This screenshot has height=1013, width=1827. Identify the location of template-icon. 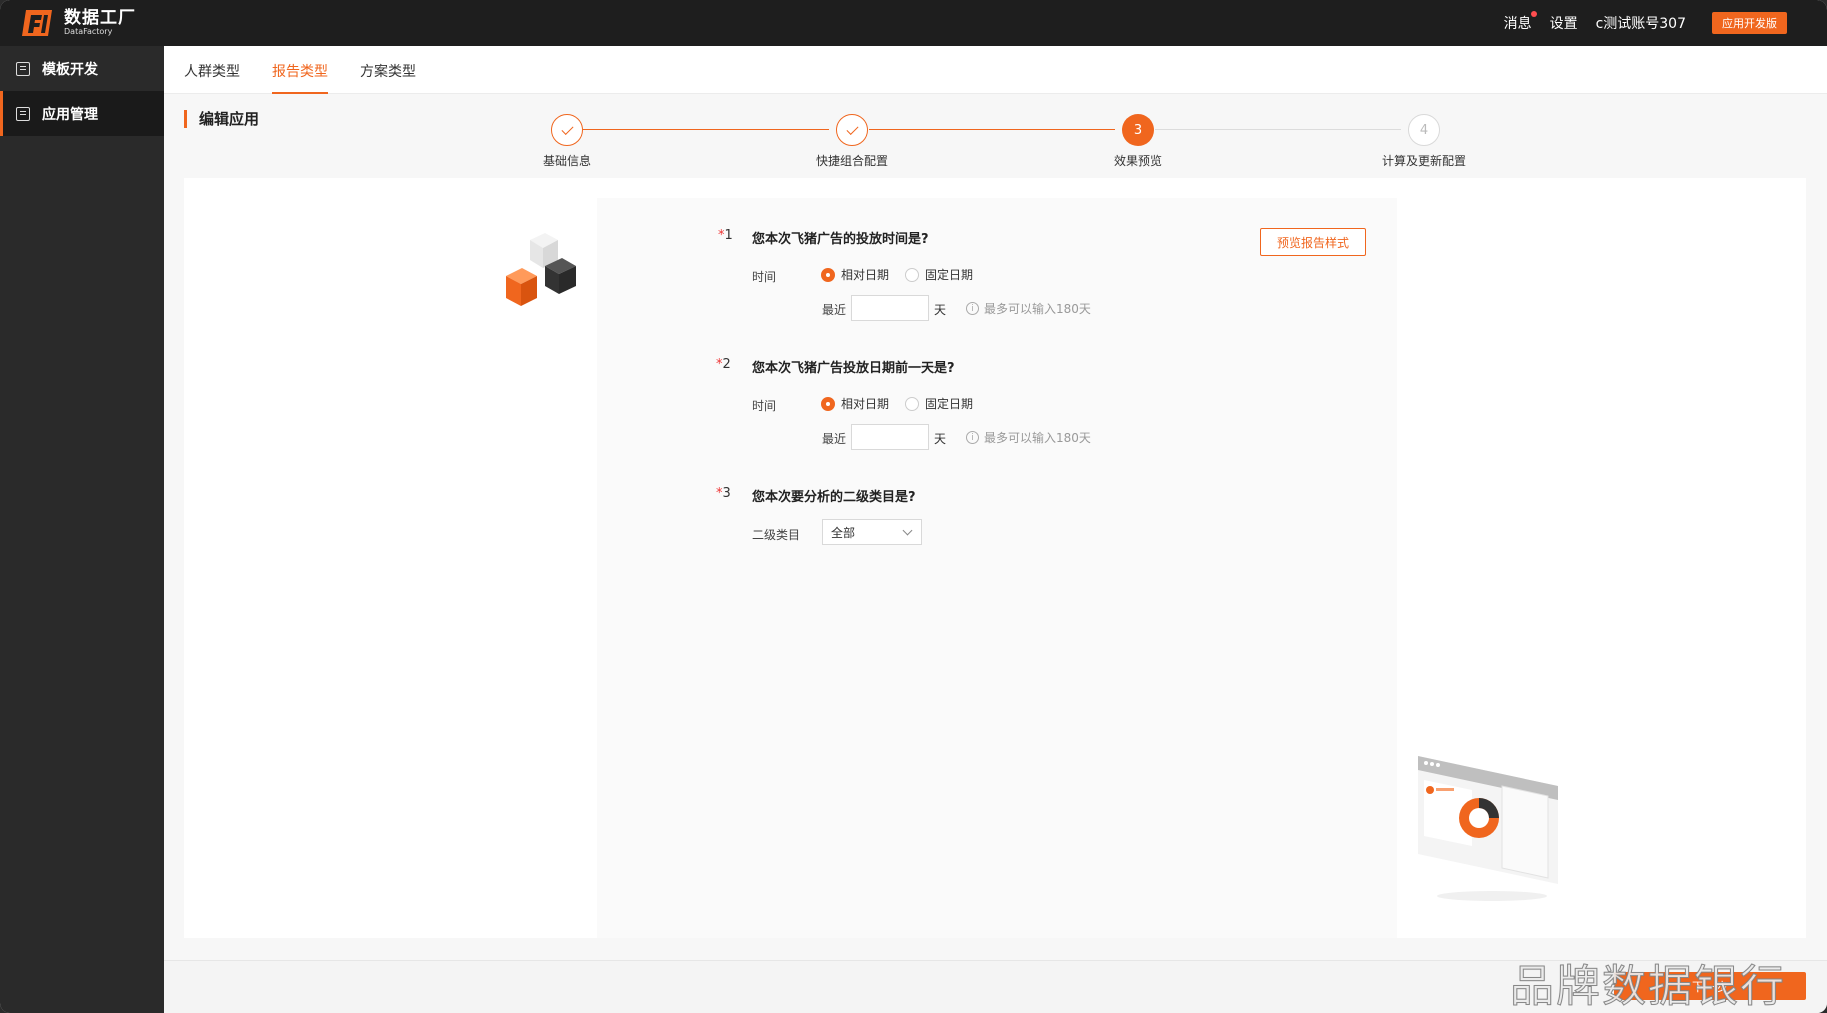
(23, 68).